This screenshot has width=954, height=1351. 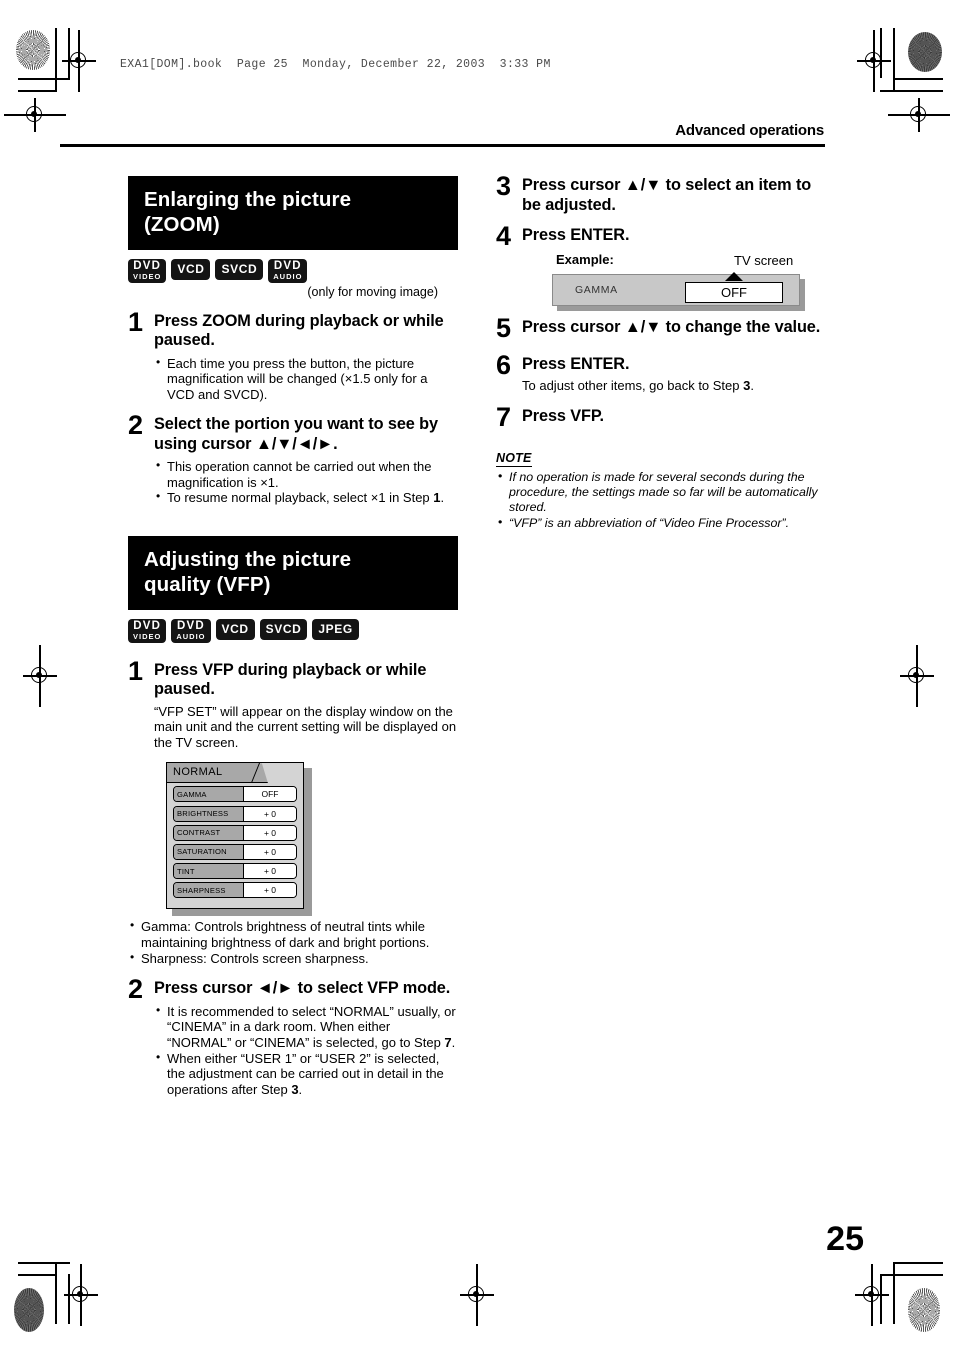 I want to click on section-heading-vfp-line2: quality (VFP), so click(x=207, y=585).